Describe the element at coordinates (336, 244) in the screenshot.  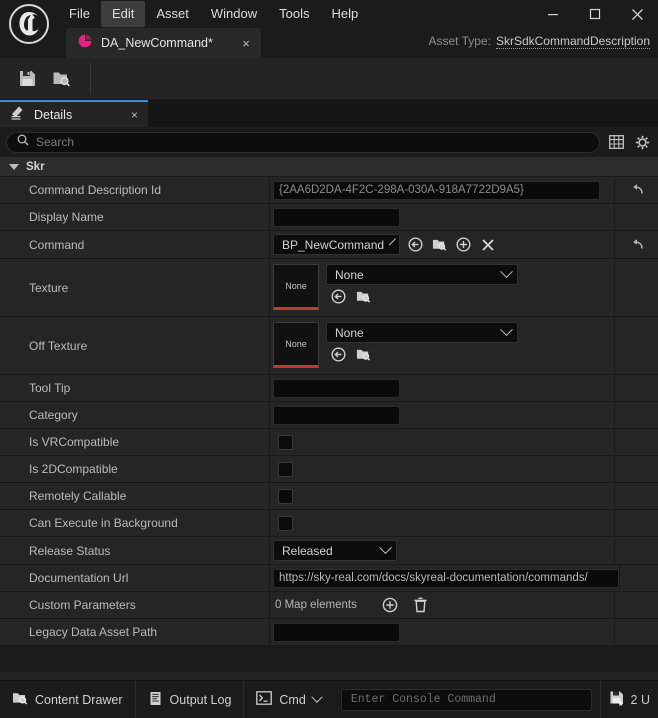
I see `command-object-picker: BP_NewCommand` at that location.